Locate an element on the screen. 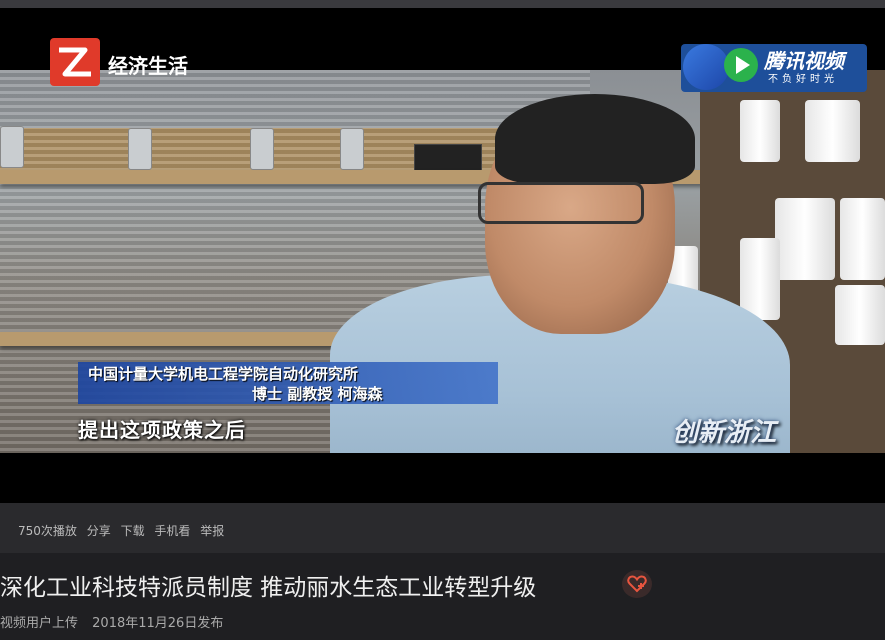 The height and width of the screenshot is (640, 885). video-meta: 视频用户上传 2018年11月26日发布 is located at coordinates (116, 621).